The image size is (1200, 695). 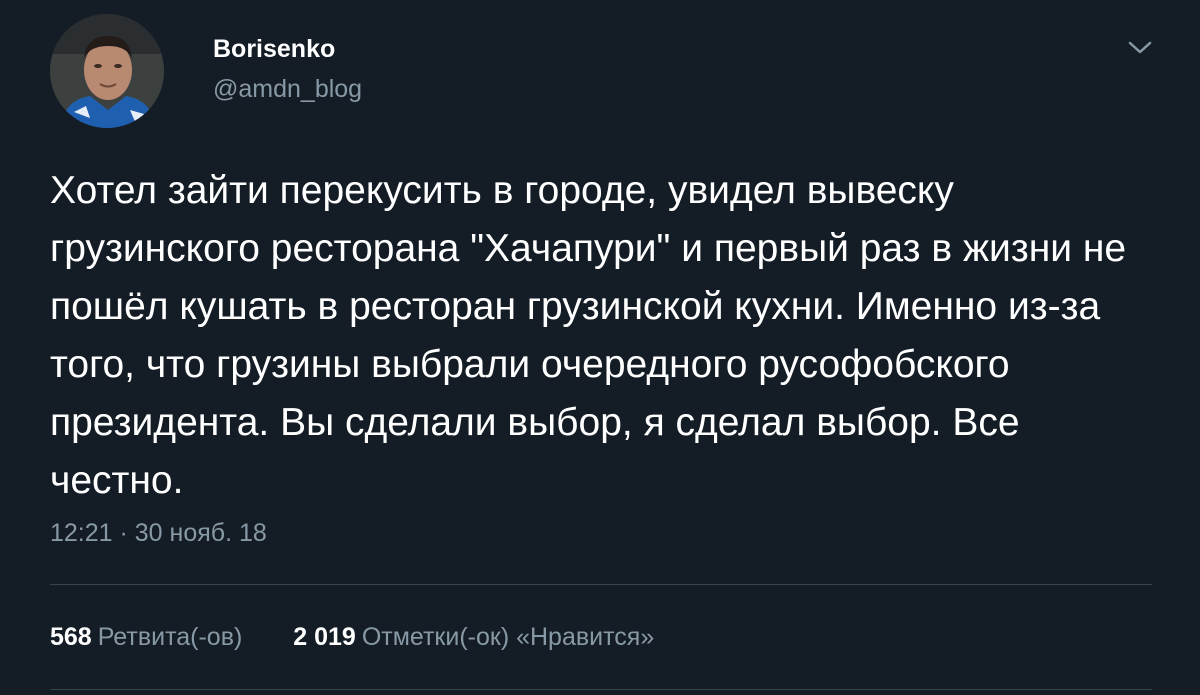 What do you see at coordinates (508, 637) in the screenshot?
I see `likes-label: Отметки(-ок) «Нравится»` at bounding box center [508, 637].